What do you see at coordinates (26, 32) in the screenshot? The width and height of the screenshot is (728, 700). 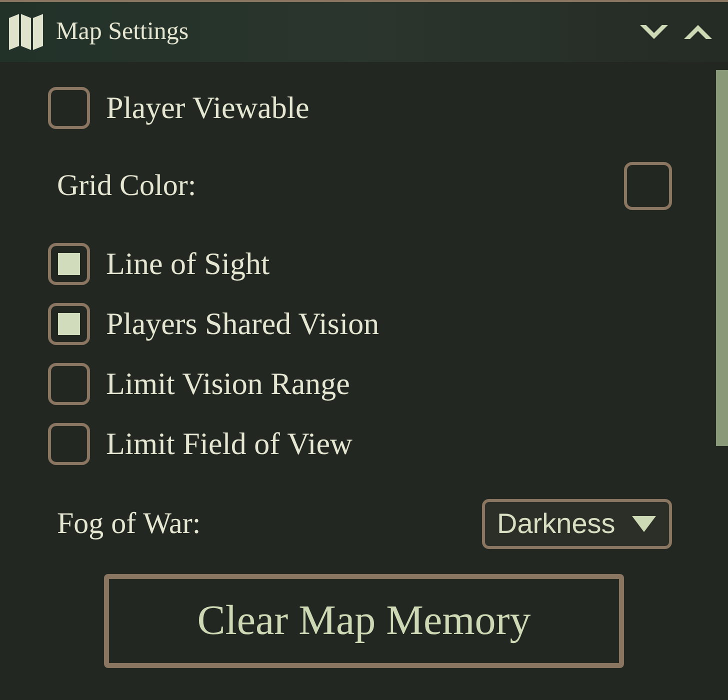 I see `map-icon` at bounding box center [26, 32].